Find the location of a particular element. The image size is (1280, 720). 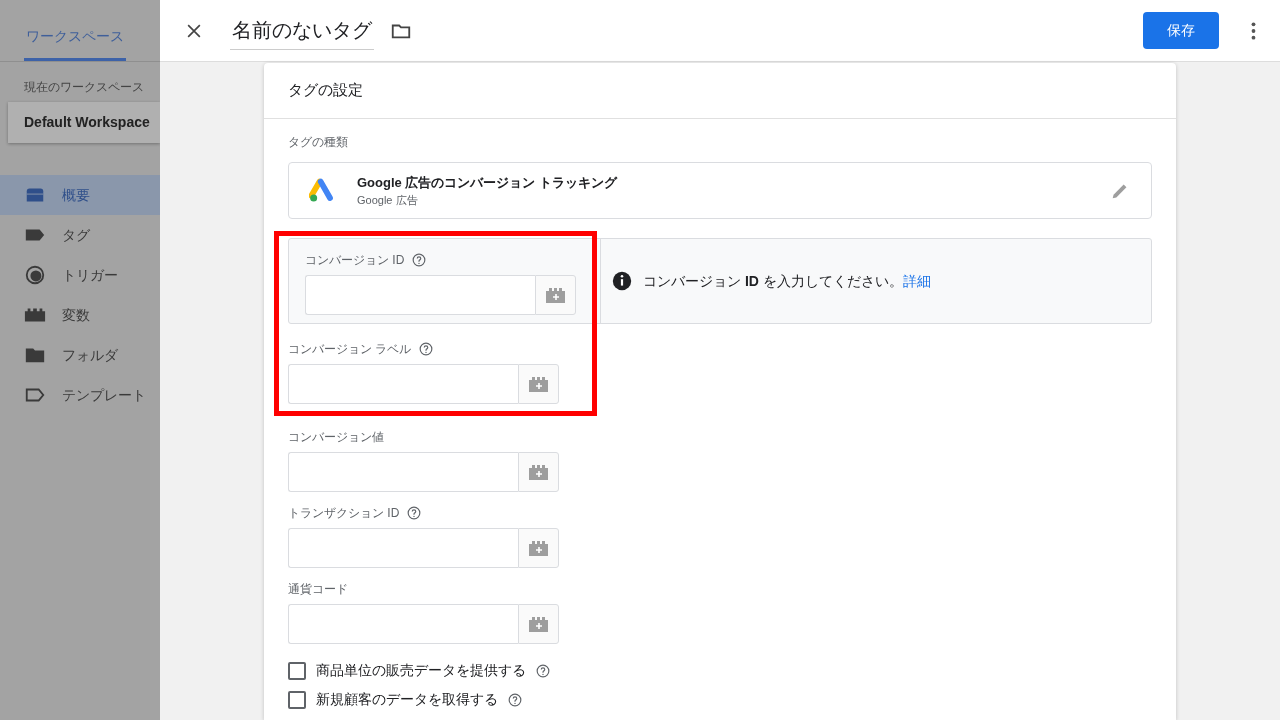

card-title: タグの設定 is located at coordinates (720, 91).